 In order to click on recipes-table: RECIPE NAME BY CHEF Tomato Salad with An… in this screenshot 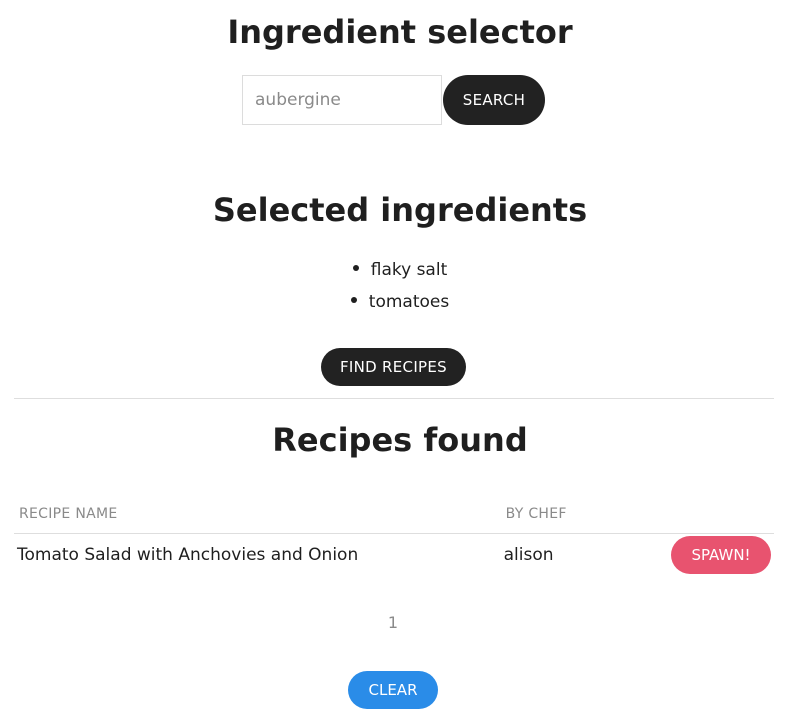, I will do `click(394, 535)`.